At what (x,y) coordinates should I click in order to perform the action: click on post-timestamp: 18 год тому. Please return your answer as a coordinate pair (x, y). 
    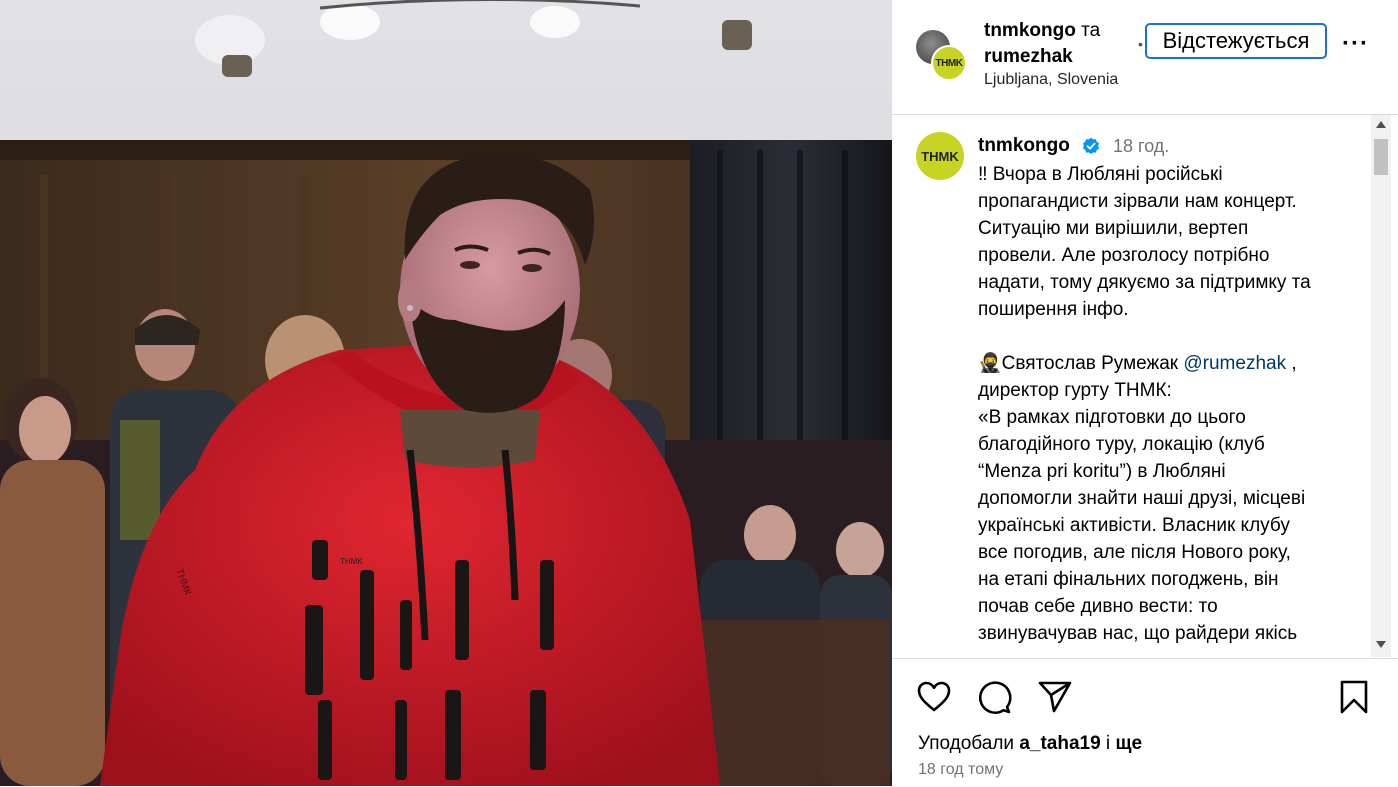
    Looking at the image, I should click on (960, 770).